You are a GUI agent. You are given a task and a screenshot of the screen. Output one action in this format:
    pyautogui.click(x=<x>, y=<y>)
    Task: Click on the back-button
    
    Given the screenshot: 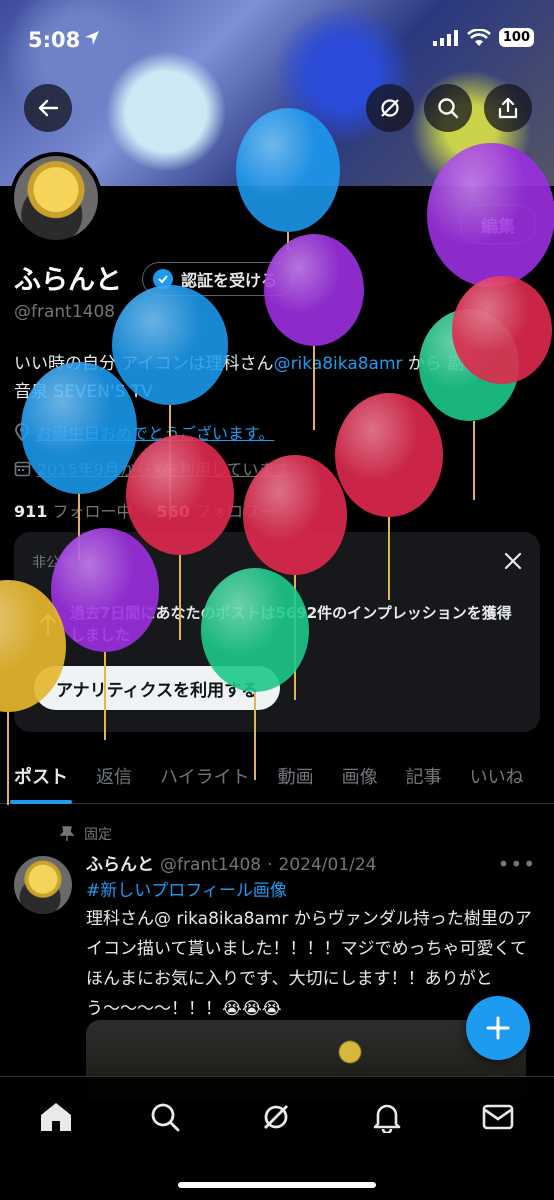 What is the action you would take?
    pyautogui.click(x=48, y=108)
    